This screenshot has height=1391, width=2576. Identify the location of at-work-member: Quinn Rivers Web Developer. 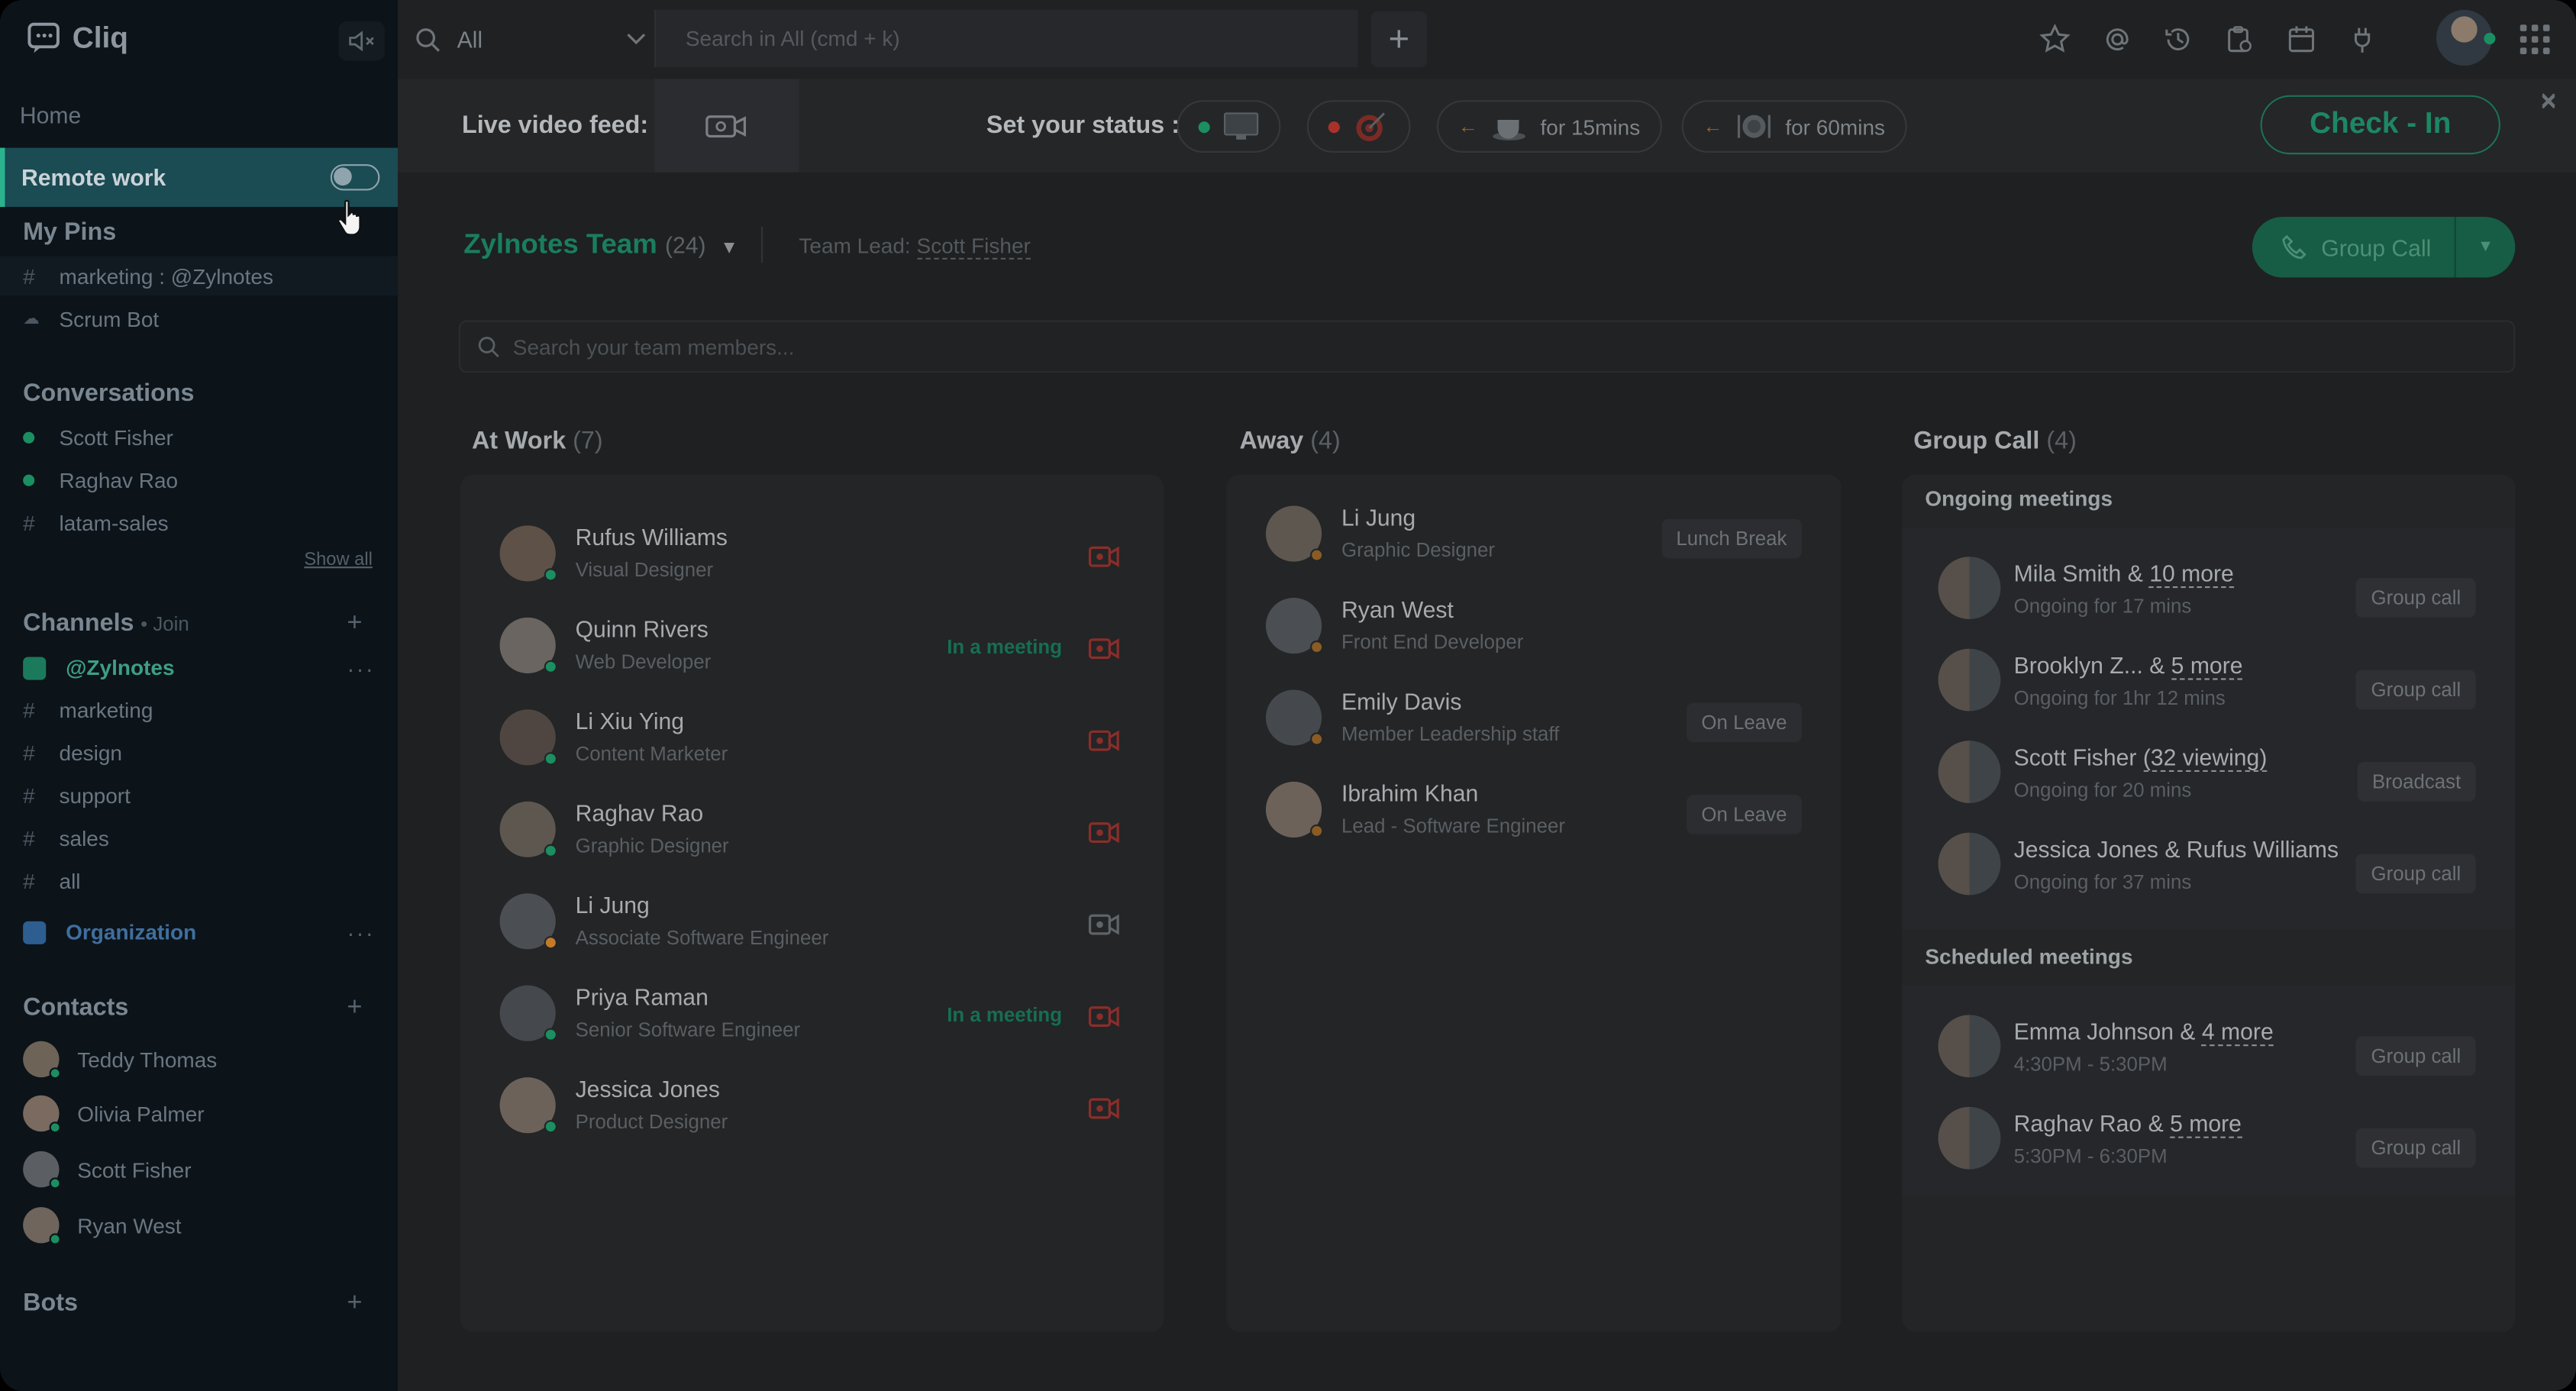
(605, 644).